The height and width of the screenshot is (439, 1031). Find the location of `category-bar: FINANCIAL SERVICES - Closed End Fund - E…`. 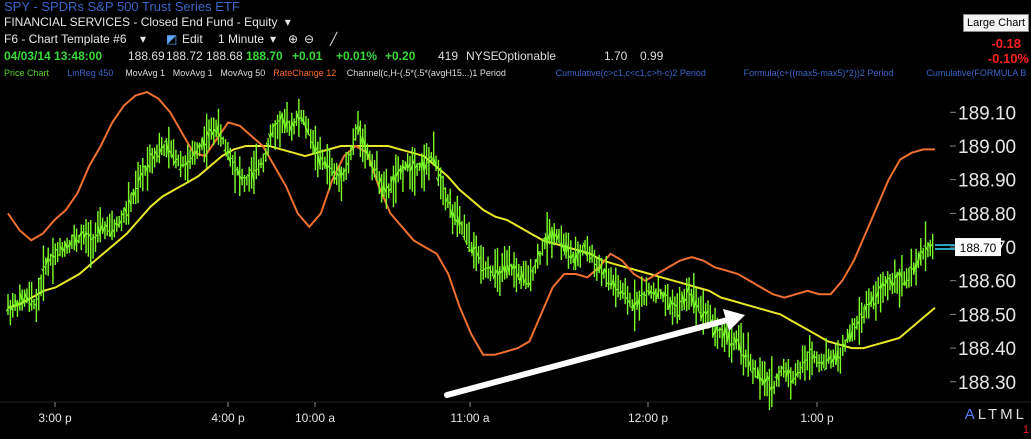

category-bar: FINANCIAL SERVICES - Closed End Fund - E… is located at coordinates (145, 22).